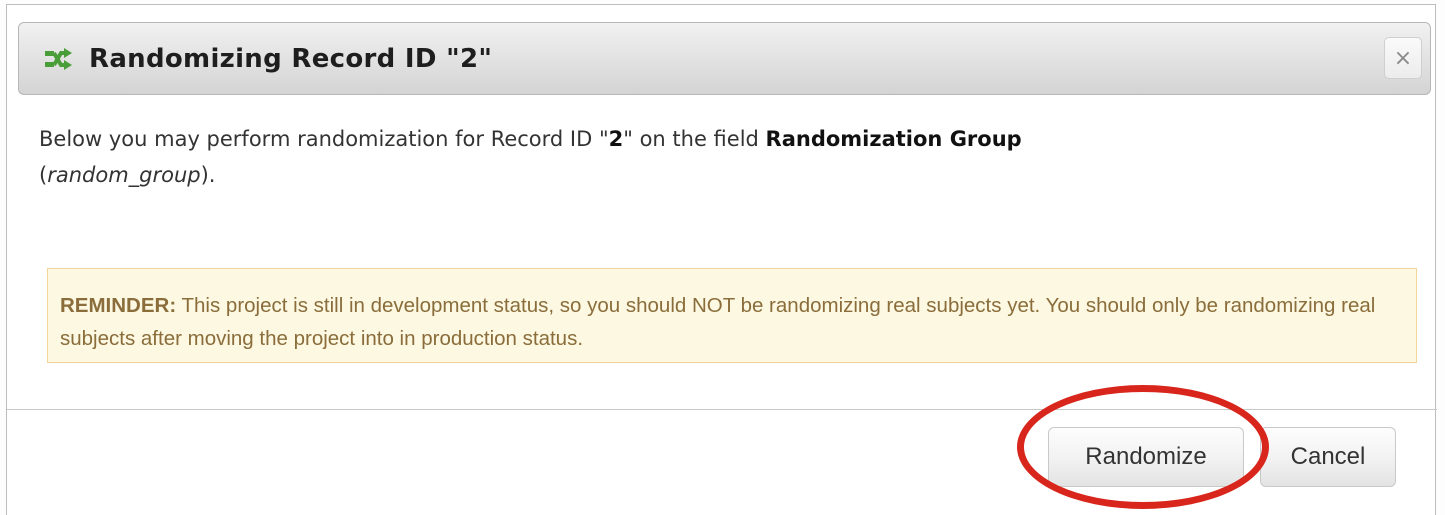 The width and height of the screenshot is (1445, 515). What do you see at coordinates (118, 305) in the screenshot?
I see `reminder-label: REMINDER:` at bounding box center [118, 305].